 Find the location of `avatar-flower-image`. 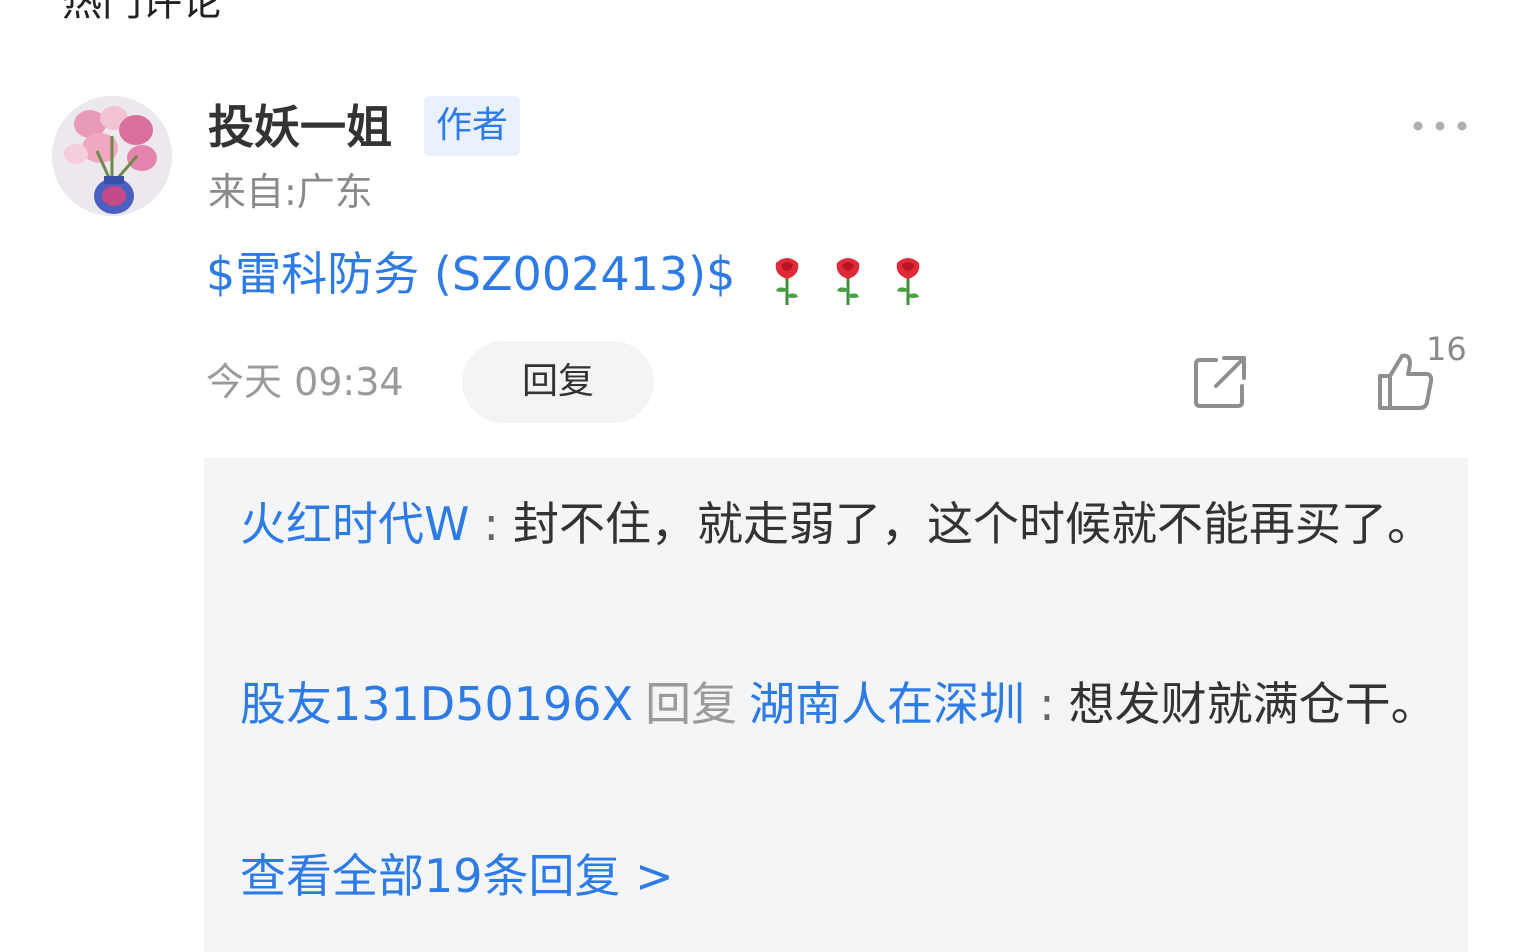

avatar-flower-image is located at coordinates (112, 156).